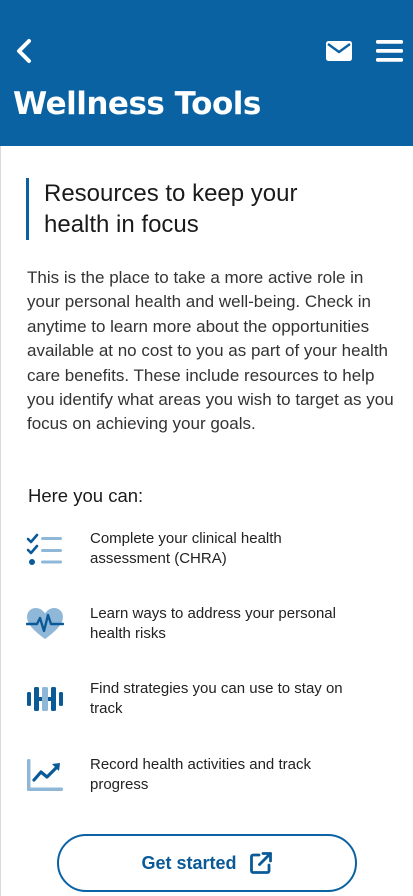  I want to click on hamburger-menu-icon, so click(389, 51).